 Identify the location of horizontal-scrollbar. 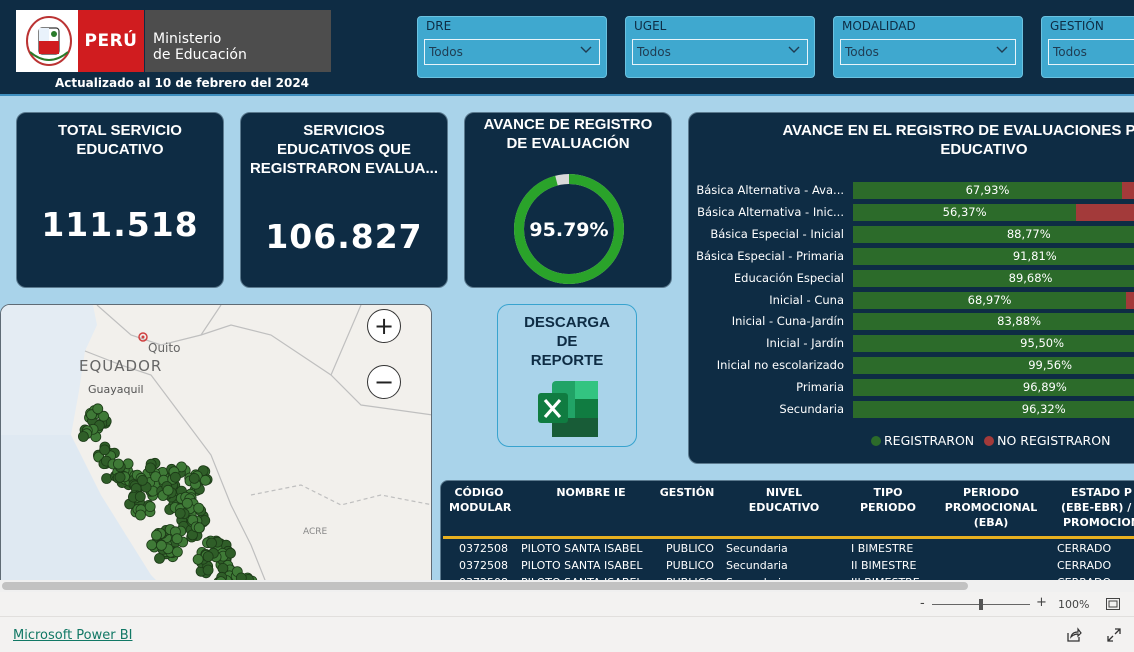
(567, 586).